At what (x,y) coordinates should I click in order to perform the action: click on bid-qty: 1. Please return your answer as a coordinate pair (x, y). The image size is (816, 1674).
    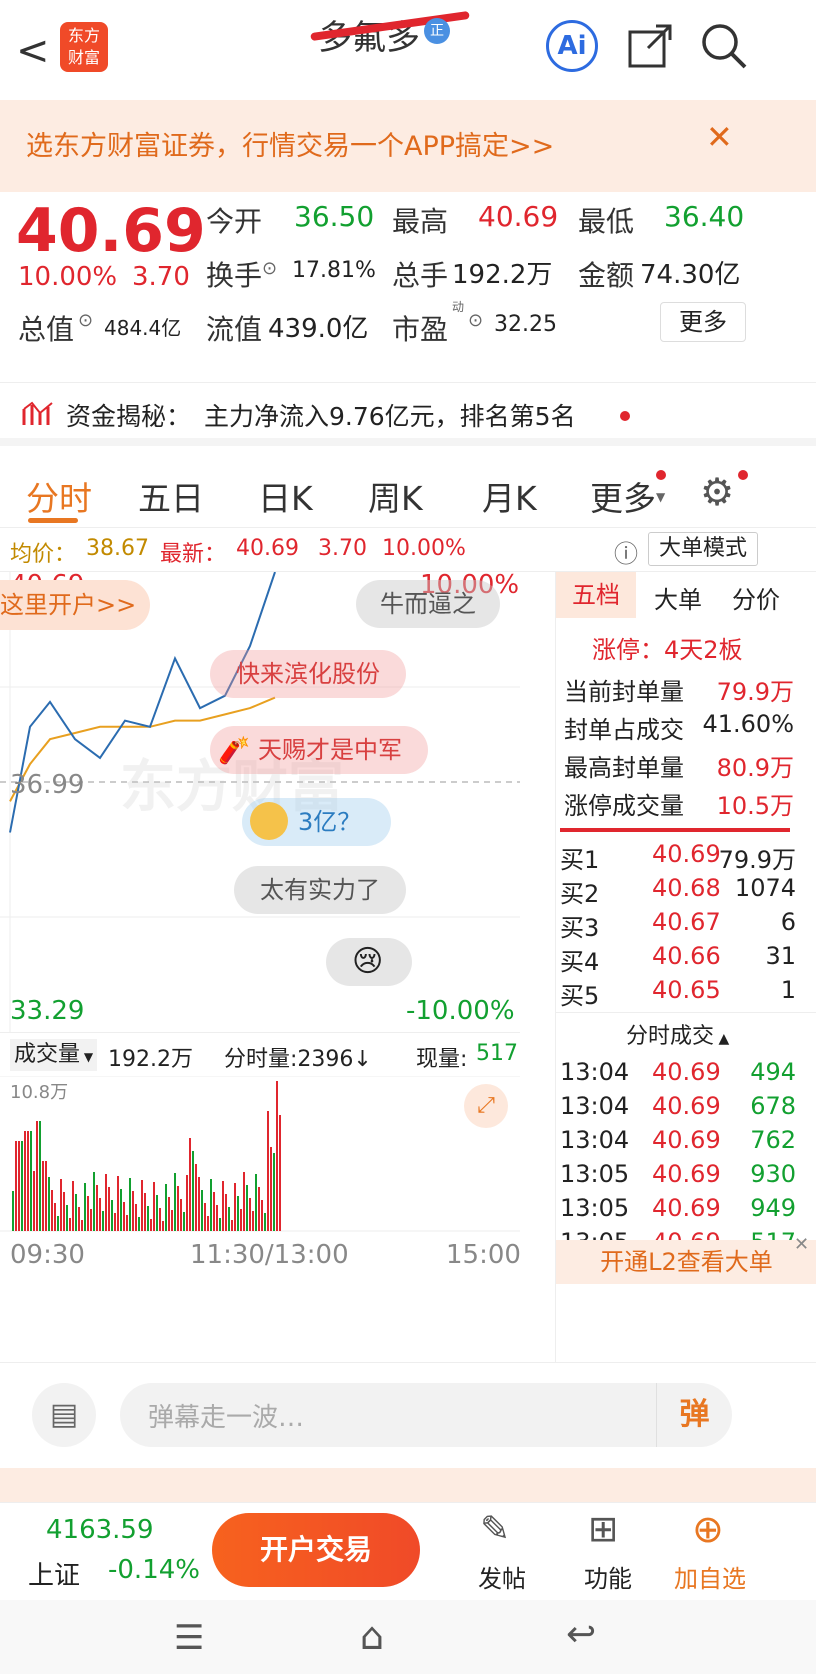
    Looking at the image, I should click on (788, 990).